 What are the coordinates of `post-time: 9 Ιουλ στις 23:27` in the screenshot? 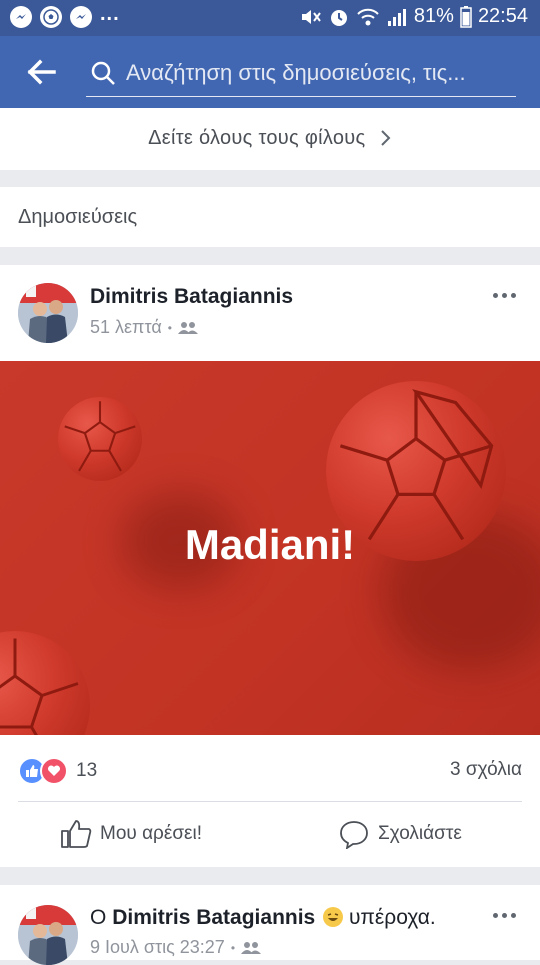 It's located at (157, 947).